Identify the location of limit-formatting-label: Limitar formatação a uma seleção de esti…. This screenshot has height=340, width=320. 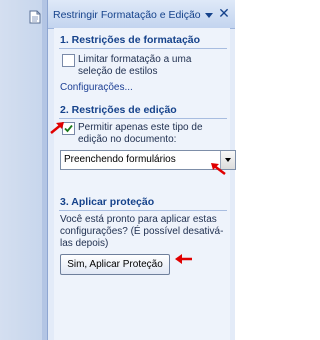
(135, 65).